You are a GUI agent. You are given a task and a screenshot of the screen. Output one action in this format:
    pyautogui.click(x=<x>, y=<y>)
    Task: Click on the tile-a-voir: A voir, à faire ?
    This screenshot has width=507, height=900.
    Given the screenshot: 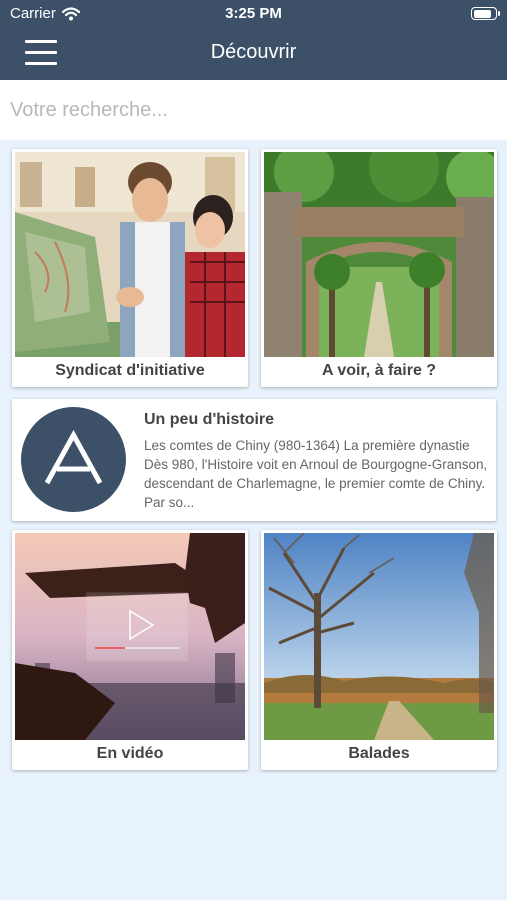 What is the action you would take?
    pyautogui.click(x=379, y=268)
    